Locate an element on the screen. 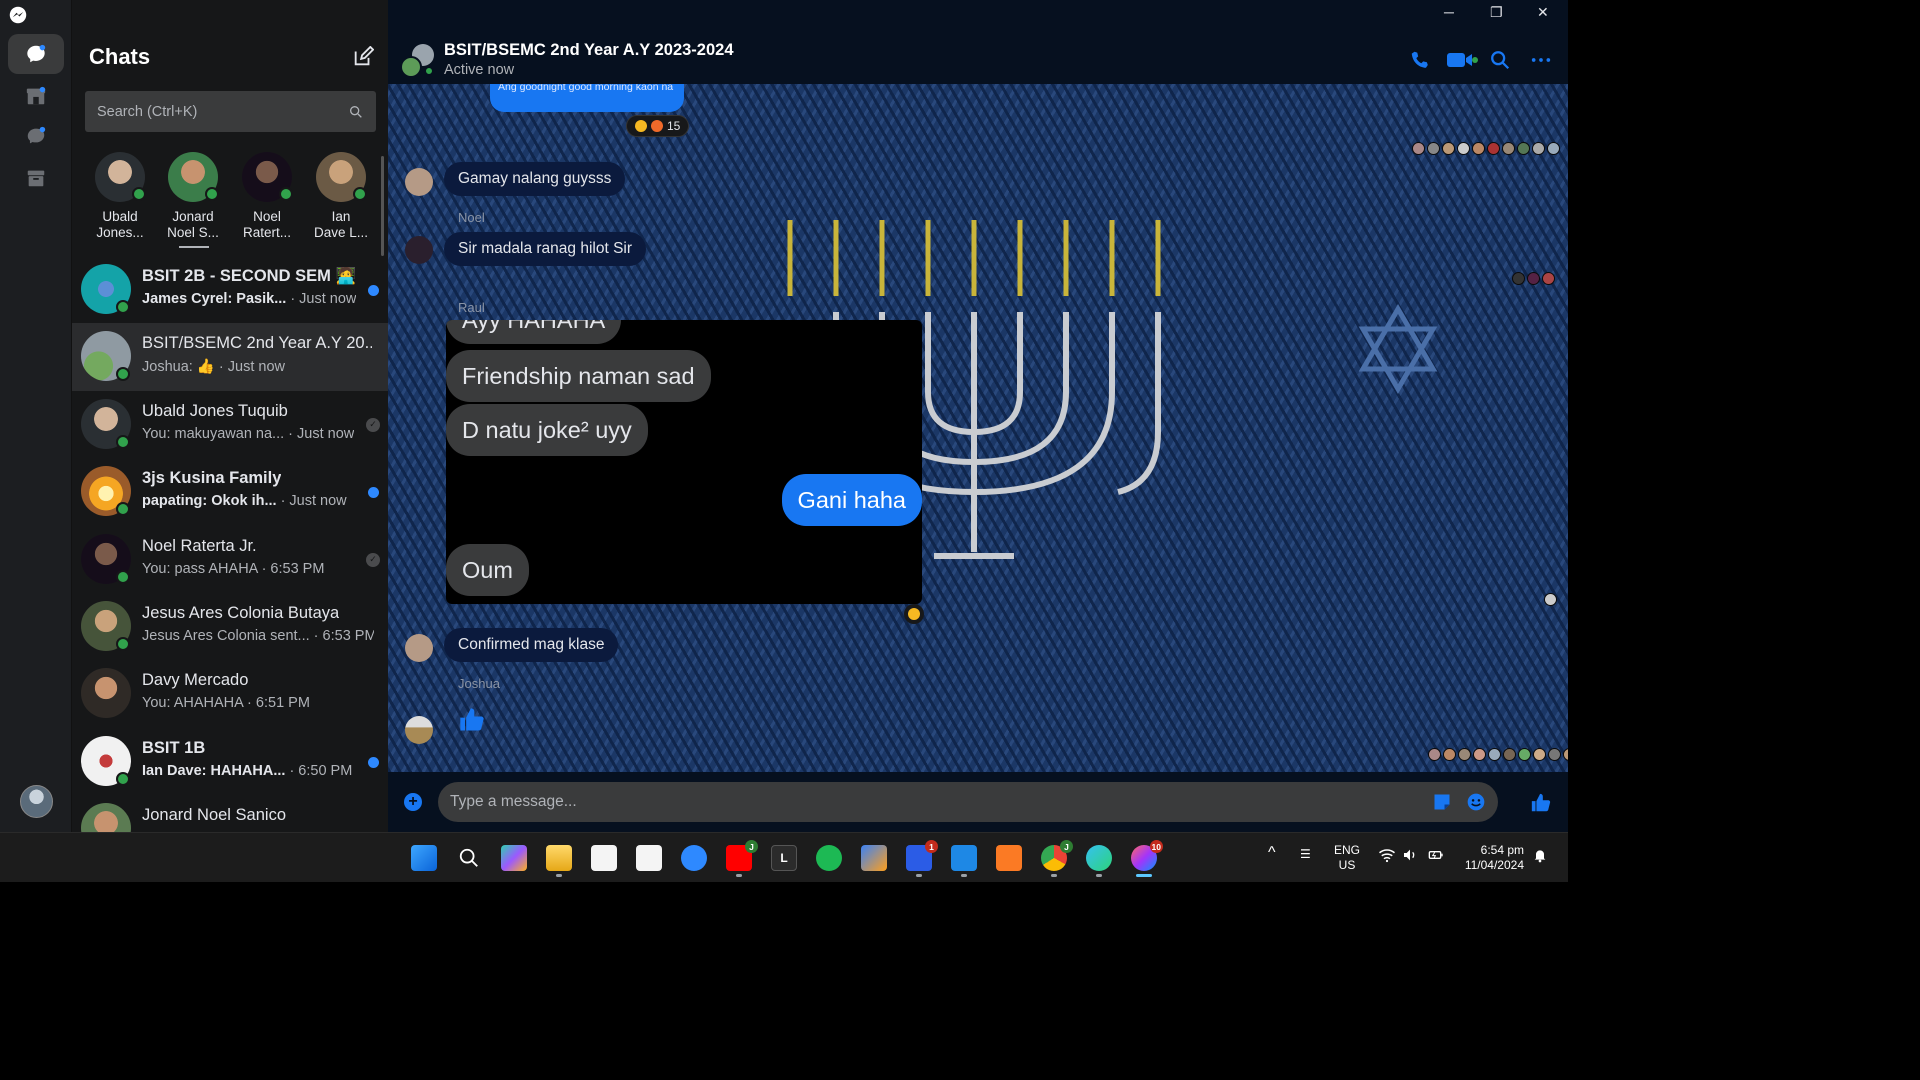 The width and height of the screenshot is (1920, 1080). start-icon is located at coordinates (424, 858).